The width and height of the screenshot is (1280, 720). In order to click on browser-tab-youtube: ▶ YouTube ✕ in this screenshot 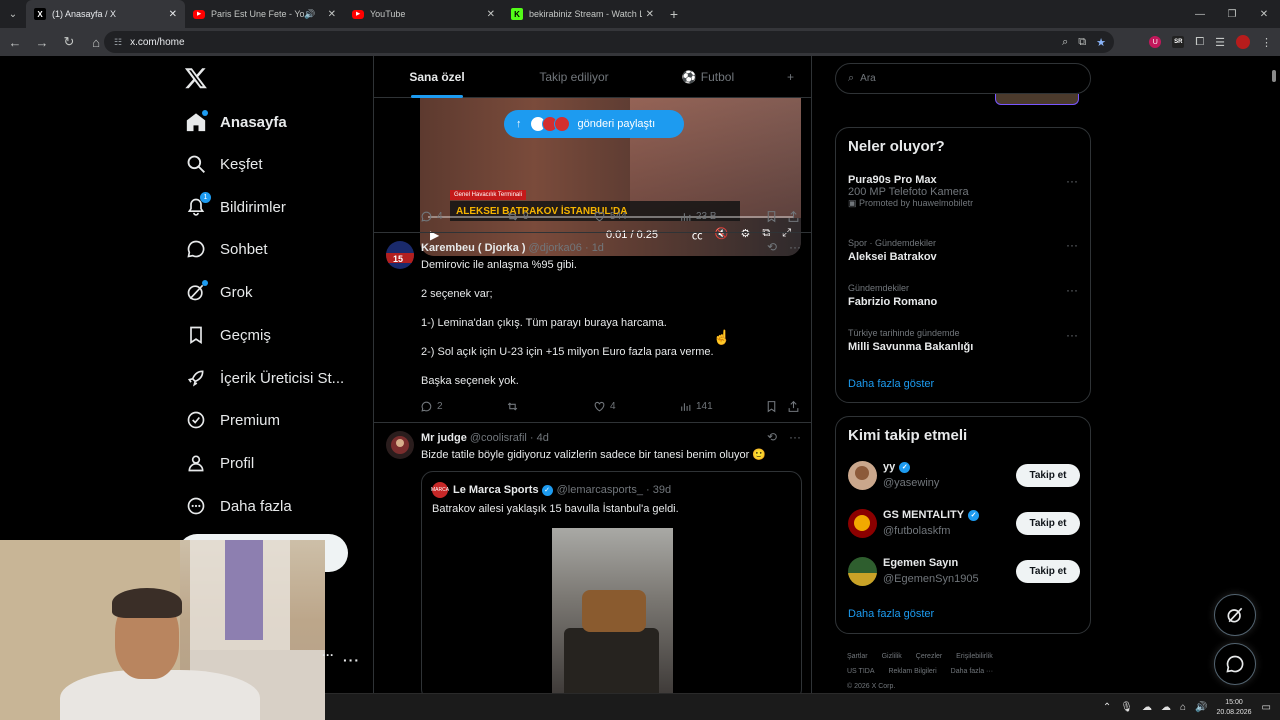, I will do `click(423, 14)`.